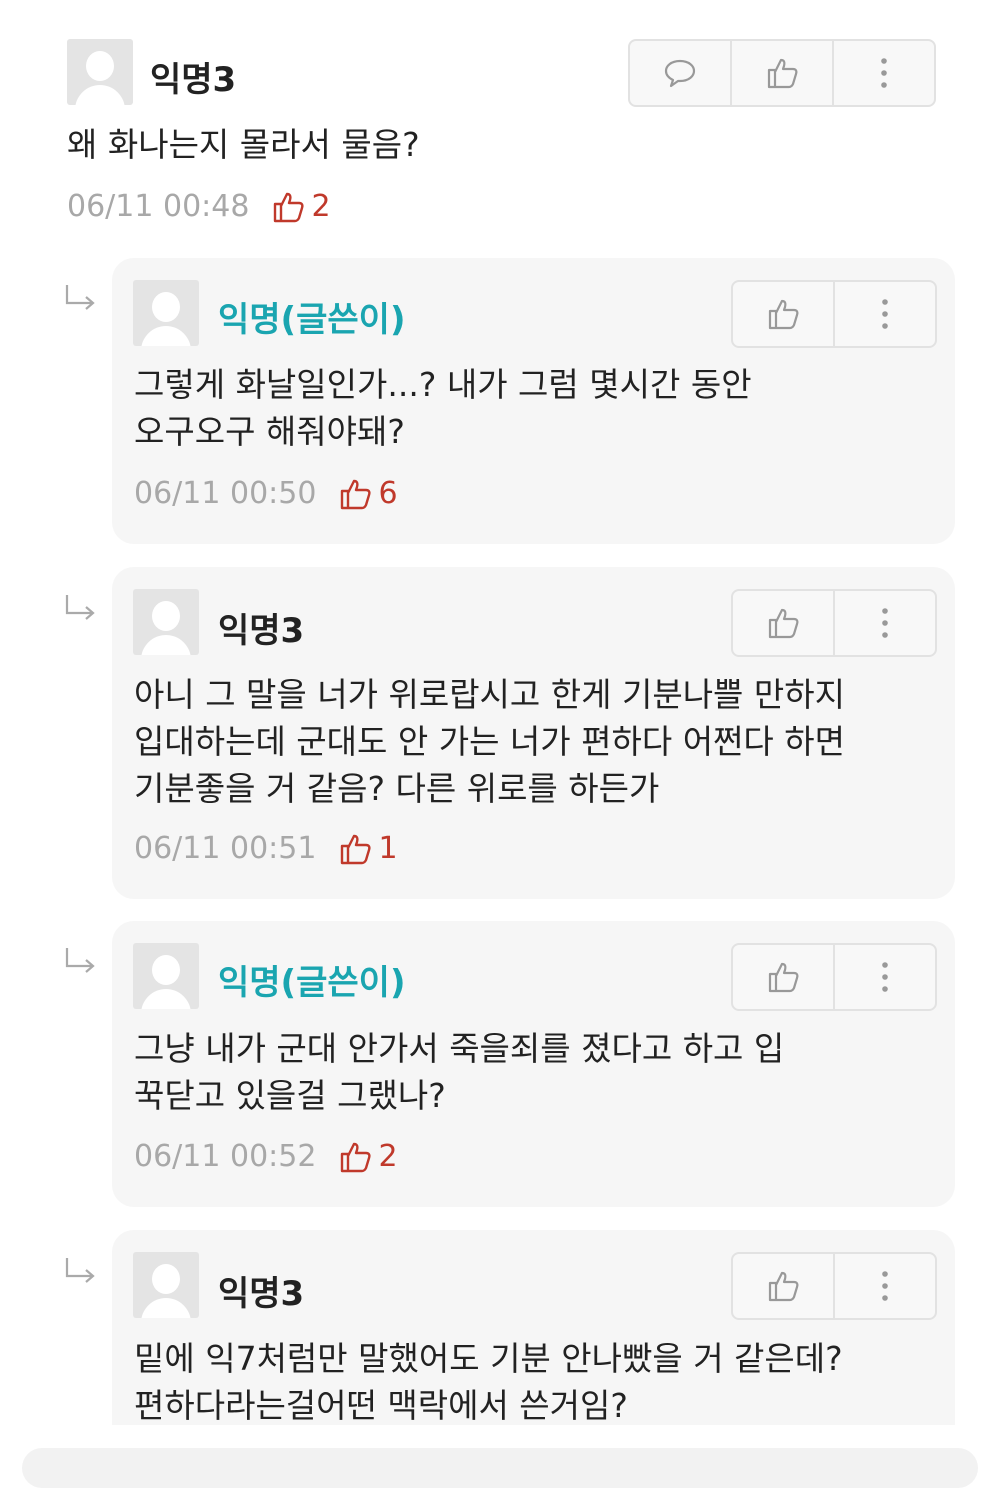  What do you see at coordinates (225, 493) in the screenshot?
I see `comment-time: 06/11 00:50` at bounding box center [225, 493].